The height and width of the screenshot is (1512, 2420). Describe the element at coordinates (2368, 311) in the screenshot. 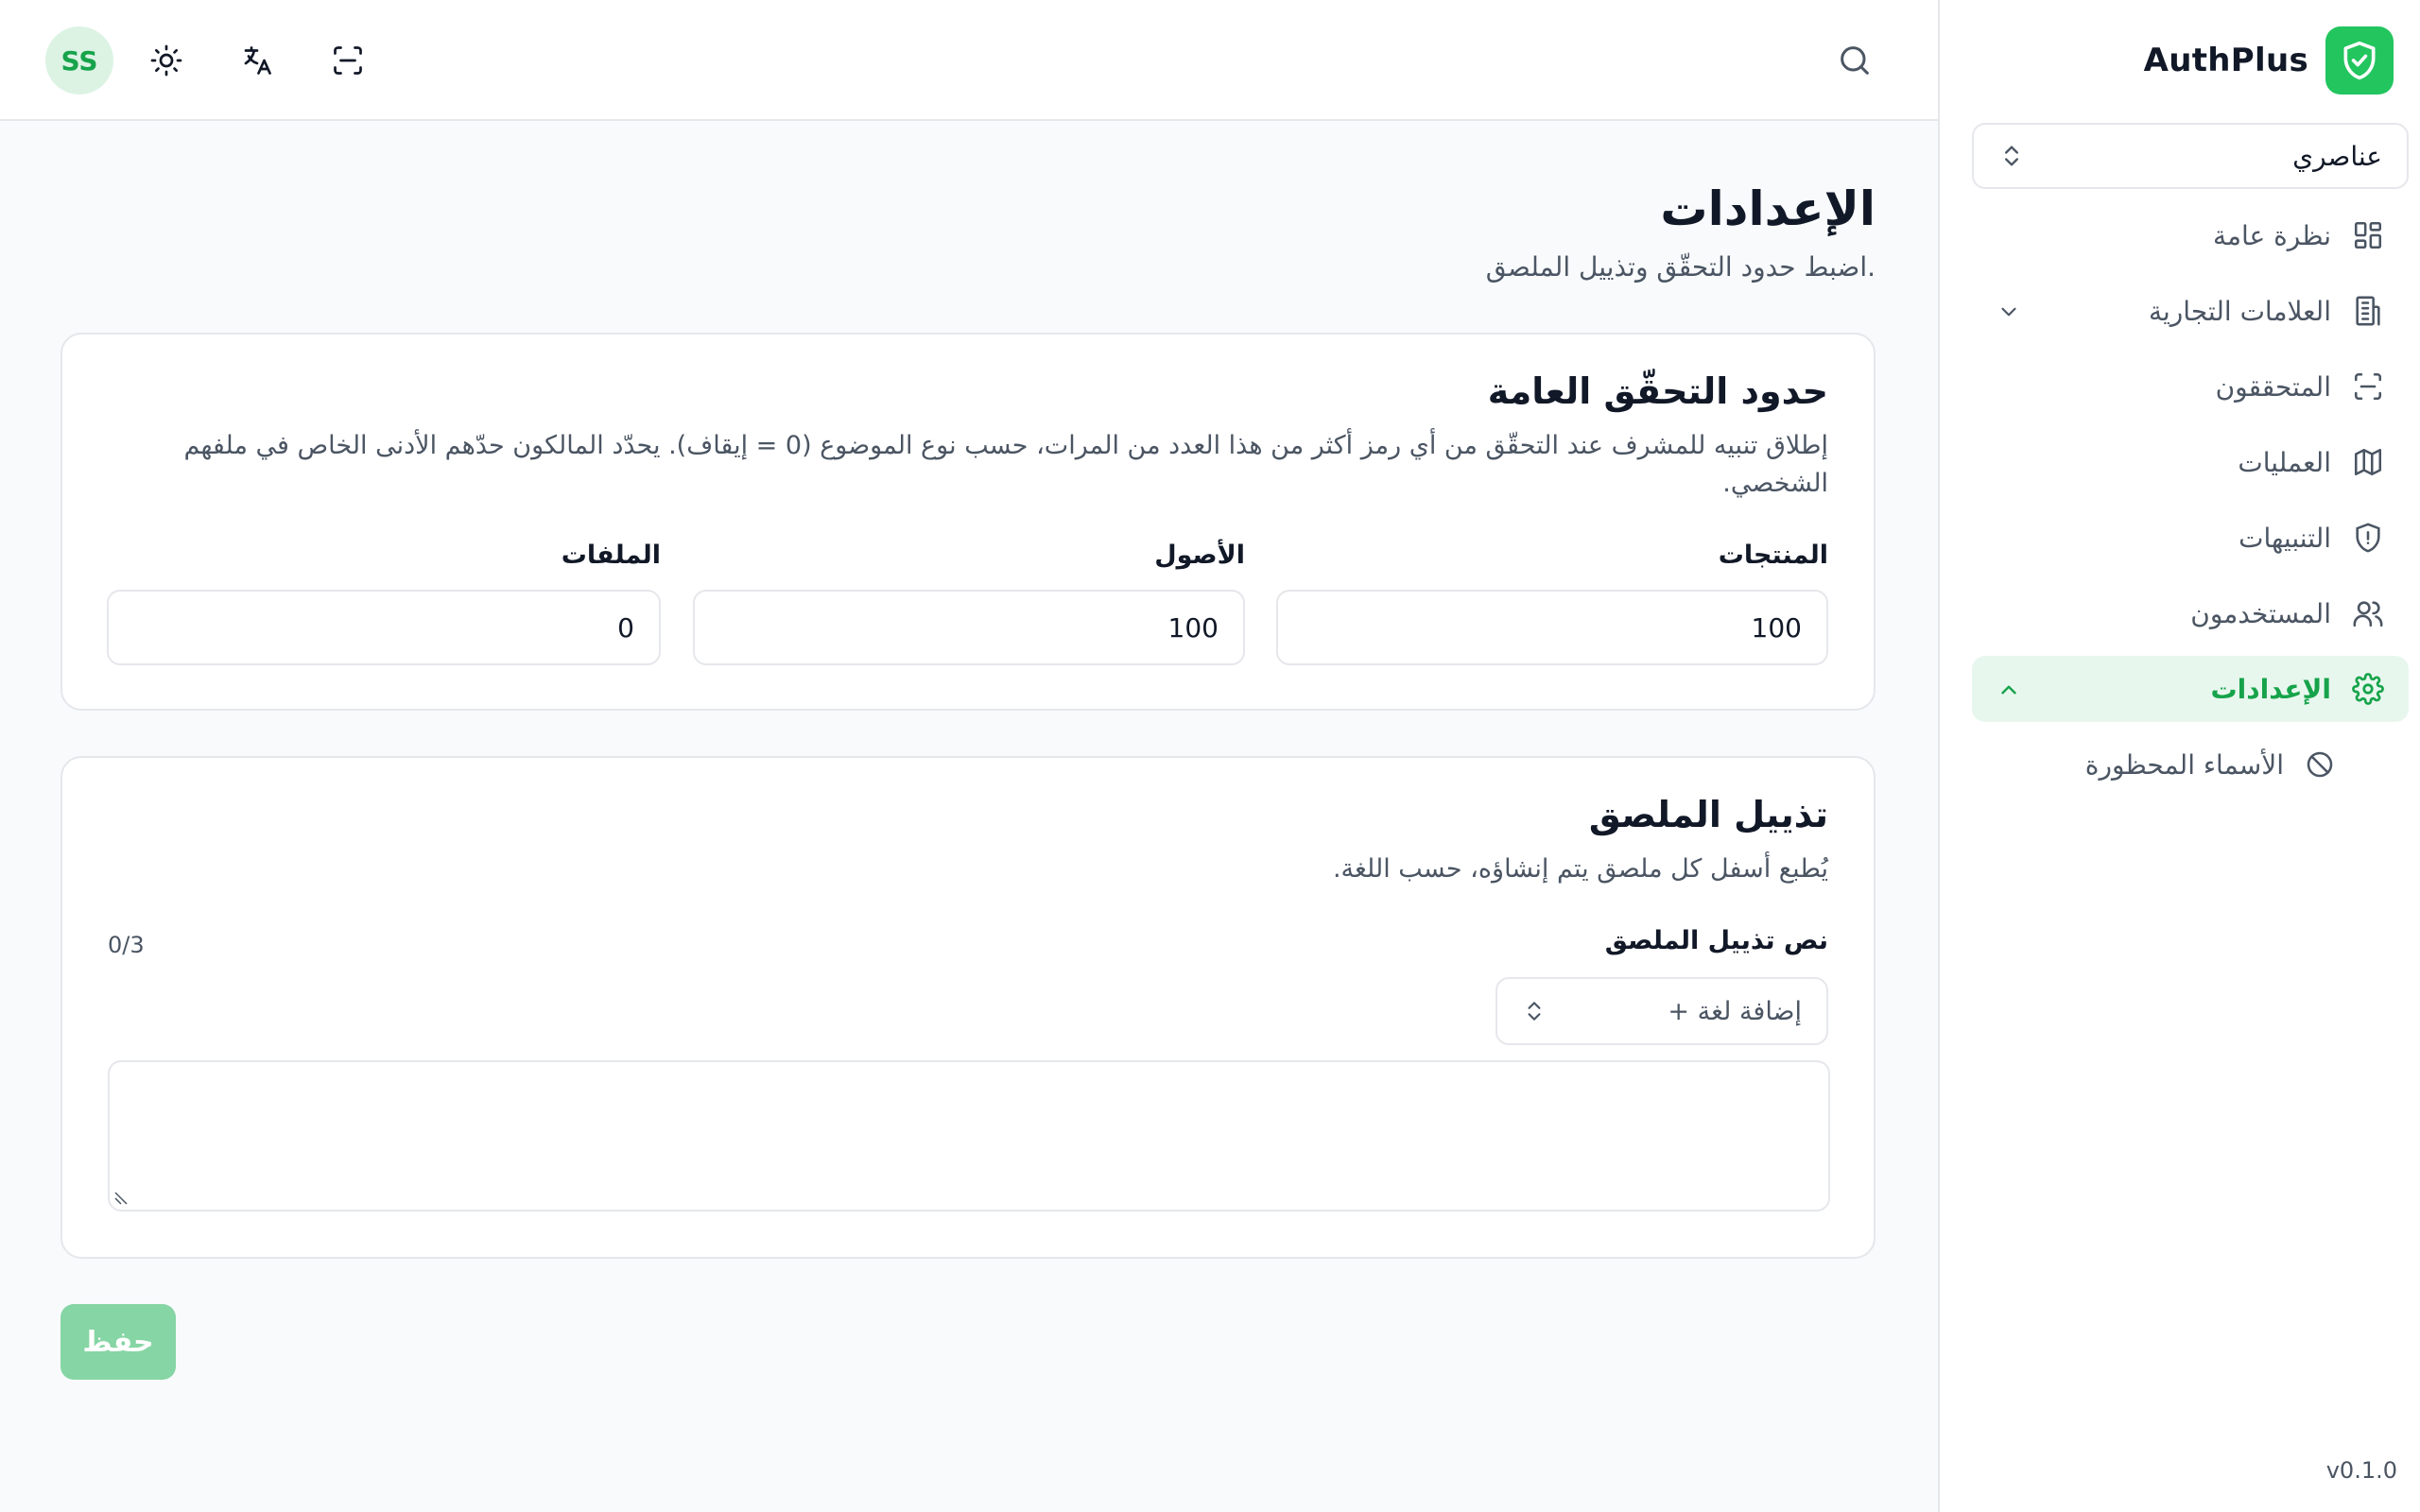

I see `building-icon` at that location.